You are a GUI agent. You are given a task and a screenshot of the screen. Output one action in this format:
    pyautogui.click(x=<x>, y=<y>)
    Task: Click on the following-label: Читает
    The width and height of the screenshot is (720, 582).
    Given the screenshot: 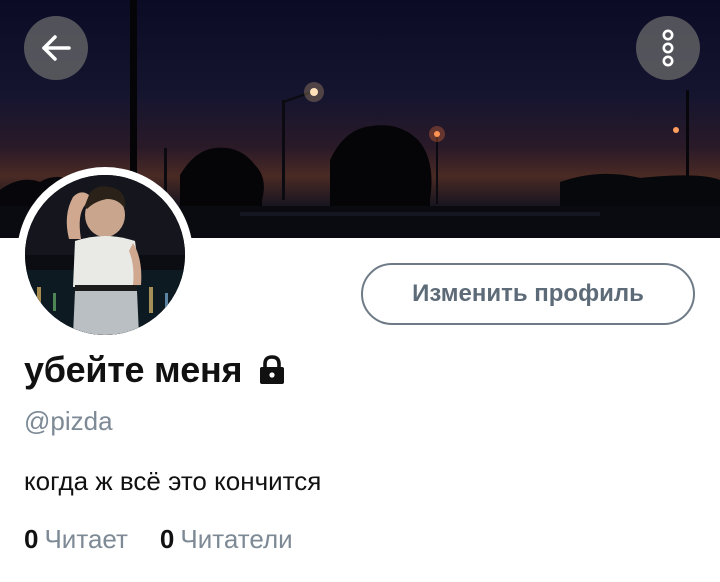 What is the action you would take?
    pyautogui.click(x=86, y=539)
    